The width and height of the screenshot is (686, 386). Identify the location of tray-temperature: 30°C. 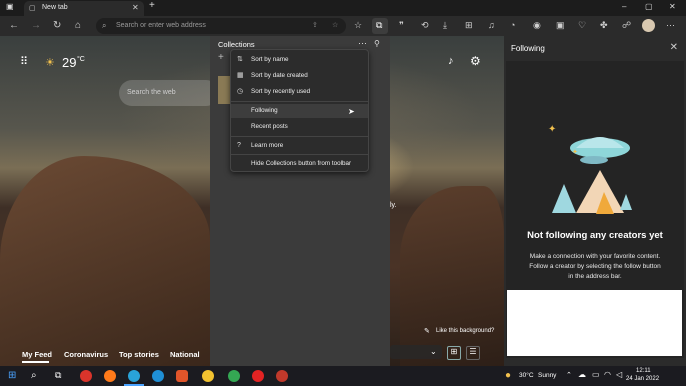
(526, 375).